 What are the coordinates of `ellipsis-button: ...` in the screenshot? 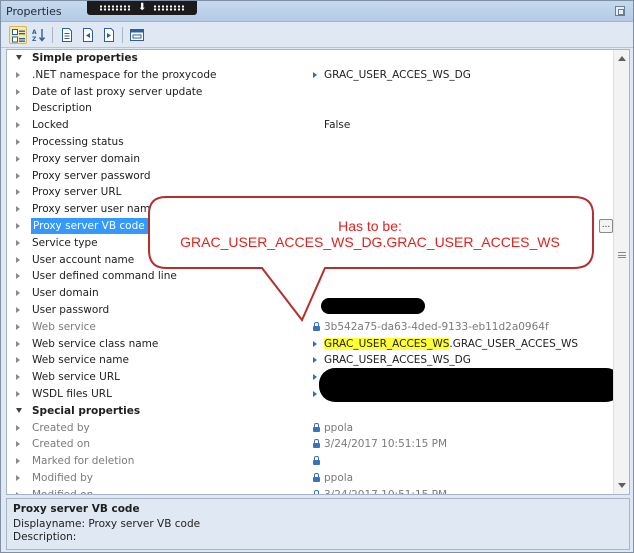 It's located at (606, 226).